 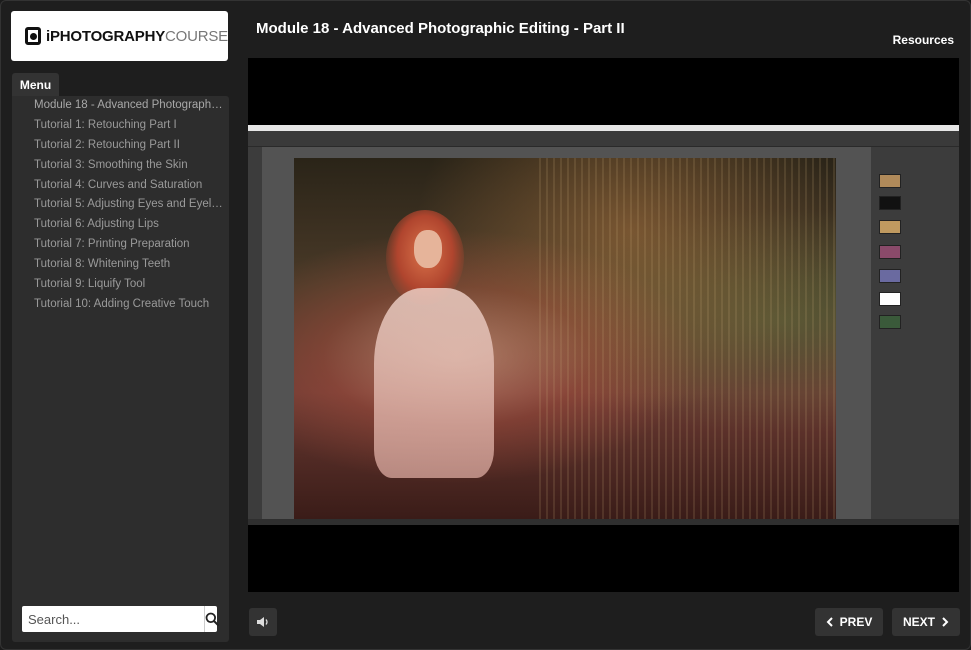 What do you see at coordinates (603, 139) in the screenshot?
I see `editor-toolbar` at bounding box center [603, 139].